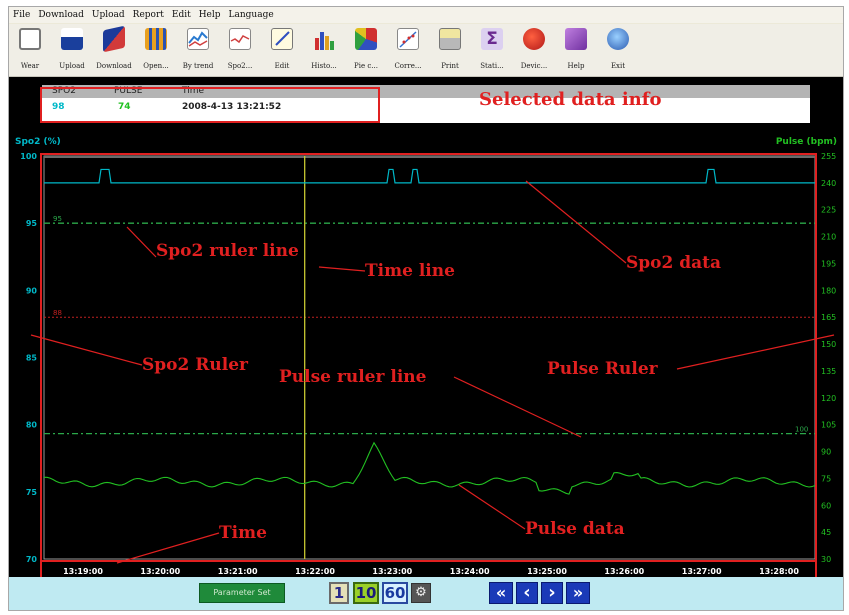  I want to click on gear-icon: ⚙, so click(421, 592).